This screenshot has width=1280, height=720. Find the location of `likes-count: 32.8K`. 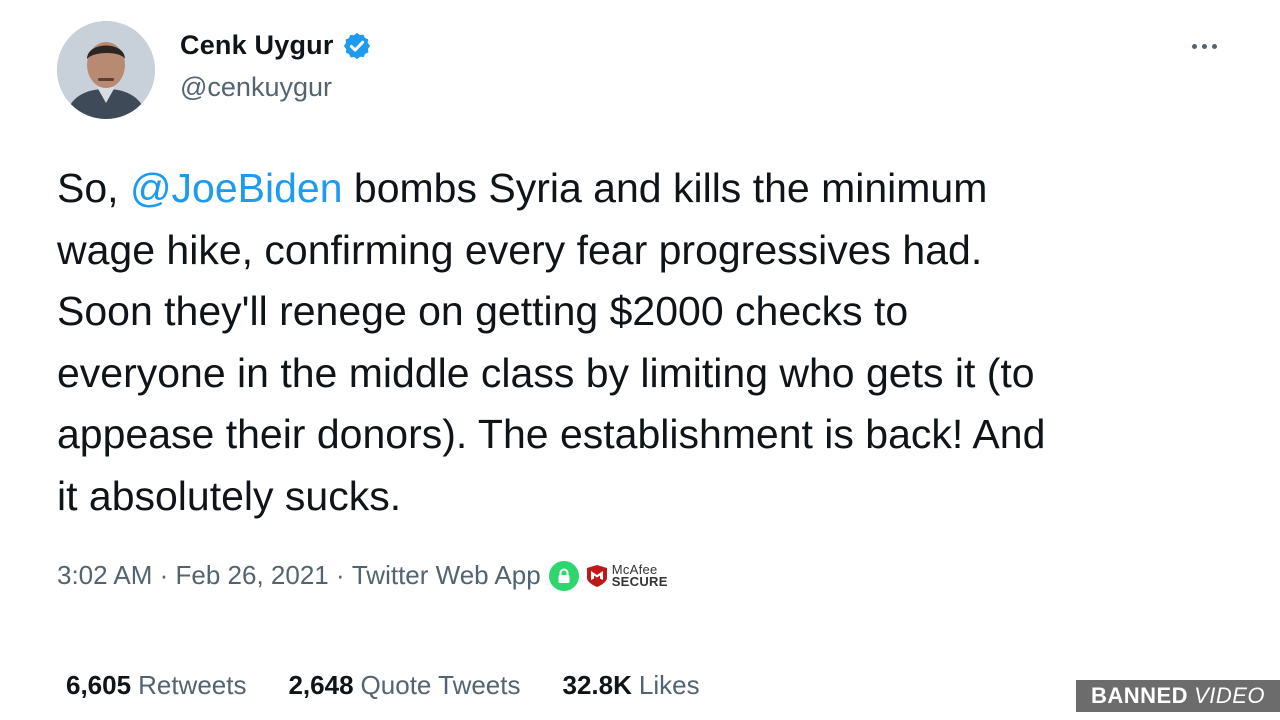

likes-count: 32.8K is located at coordinates (597, 685).